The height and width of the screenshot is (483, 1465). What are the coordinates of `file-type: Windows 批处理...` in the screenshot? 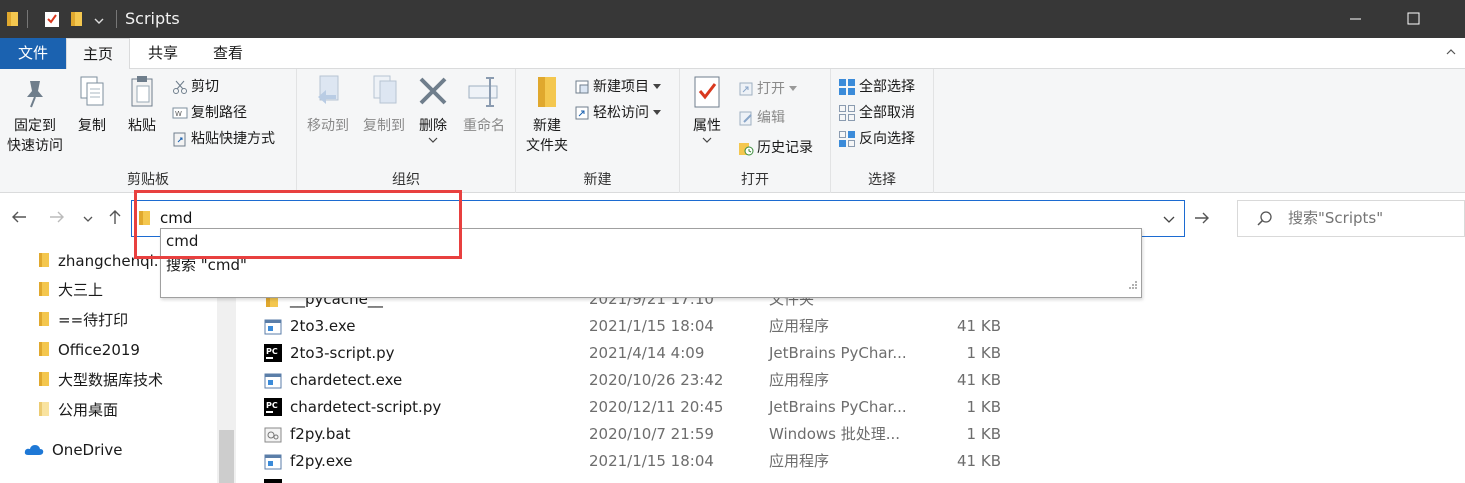 It's located at (835, 434).